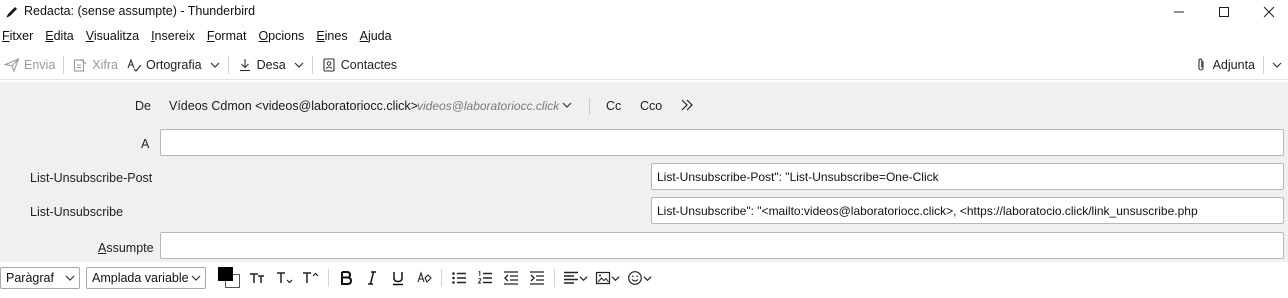 This screenshot has width=1288, height=298. I want to click on menu-accel: O, so click(263, 36).